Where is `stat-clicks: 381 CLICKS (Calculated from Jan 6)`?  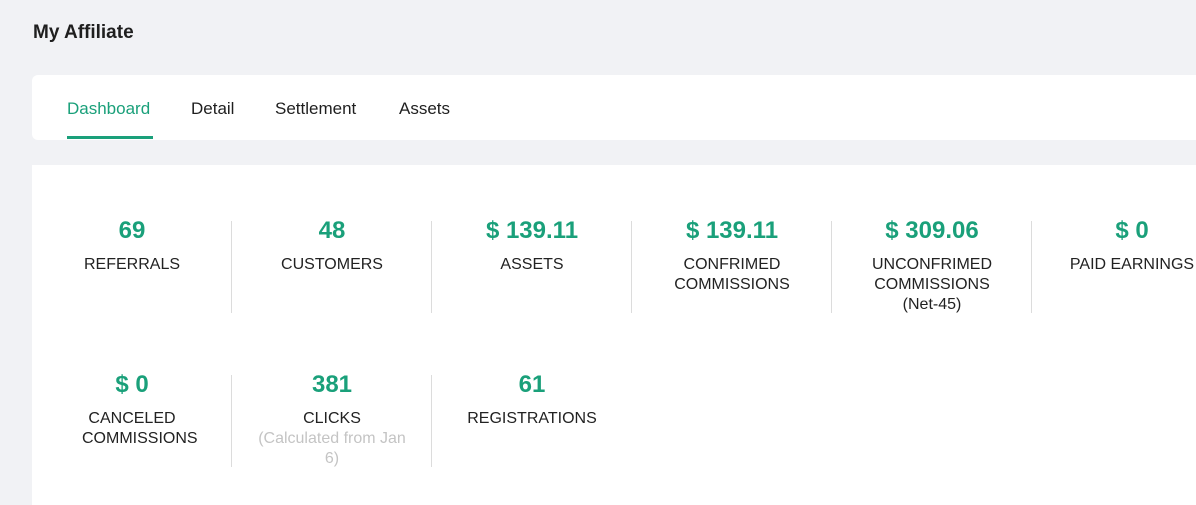
stat-clicks: 381 CLICKS (Calculated from Jan 6) is located at coordinates (332, 420).